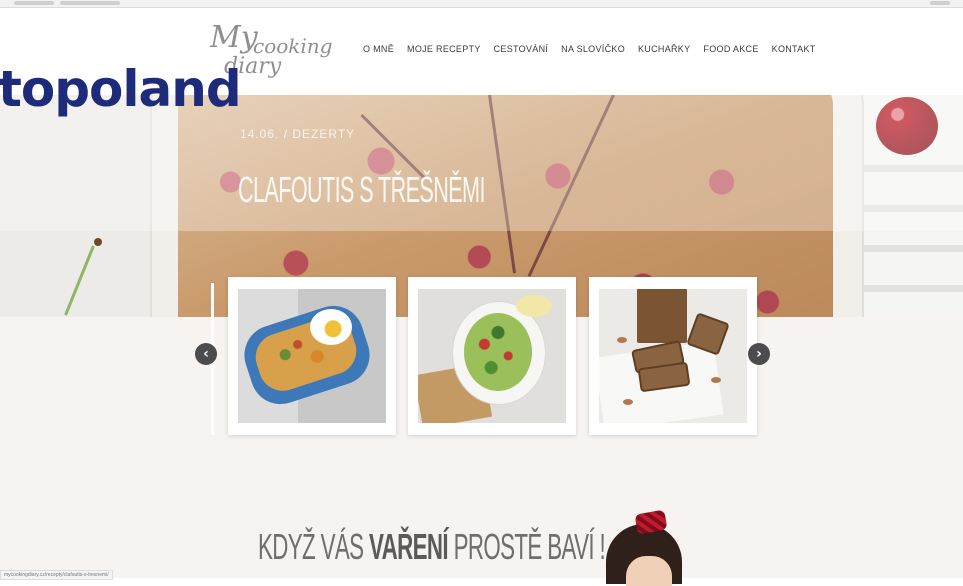  What do you see at coordinates (361, 190) in the screenshot?
I see `hero-title: CLAFOUTIS S TŘEŠNĚMI` at bounding box center [361, 190].